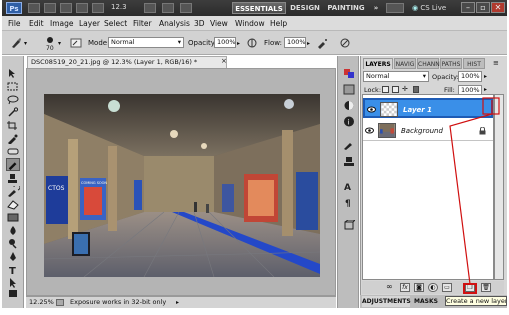  Describe the element at coordinates (349, 89) in the screenshot. I see `swatches-panel-icon` at that location.